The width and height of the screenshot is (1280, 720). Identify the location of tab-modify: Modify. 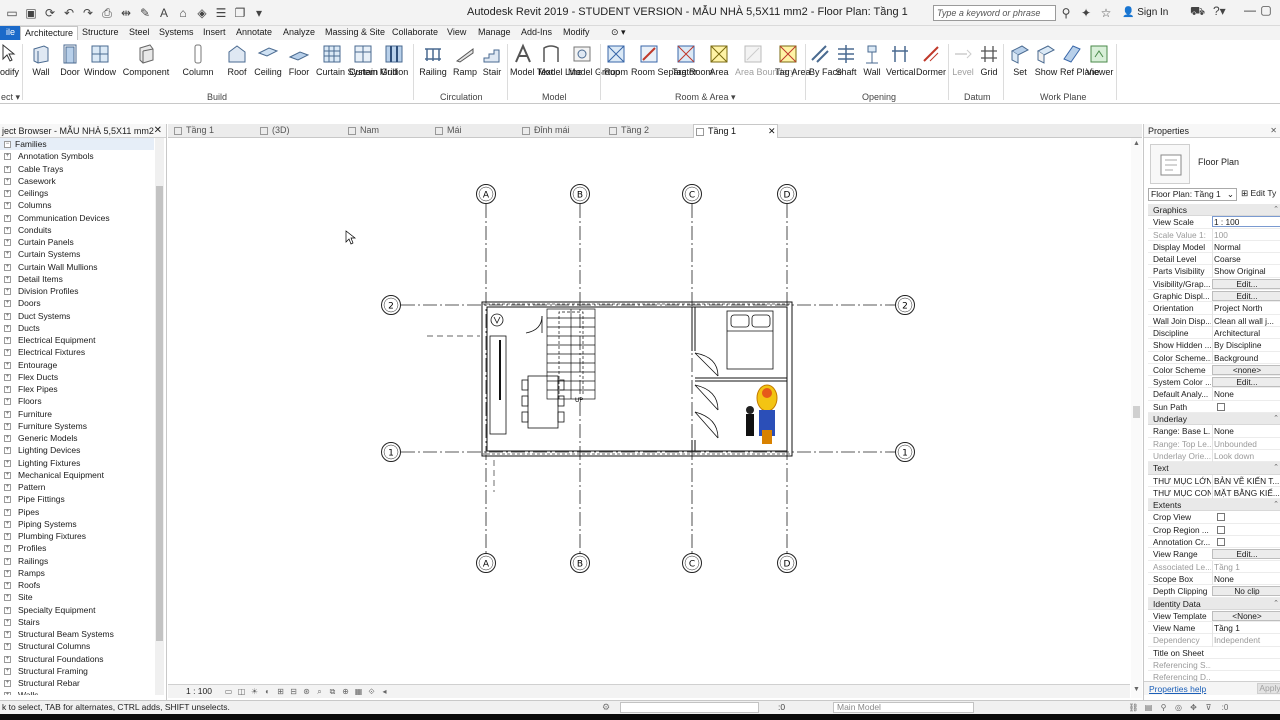
(576, 33).